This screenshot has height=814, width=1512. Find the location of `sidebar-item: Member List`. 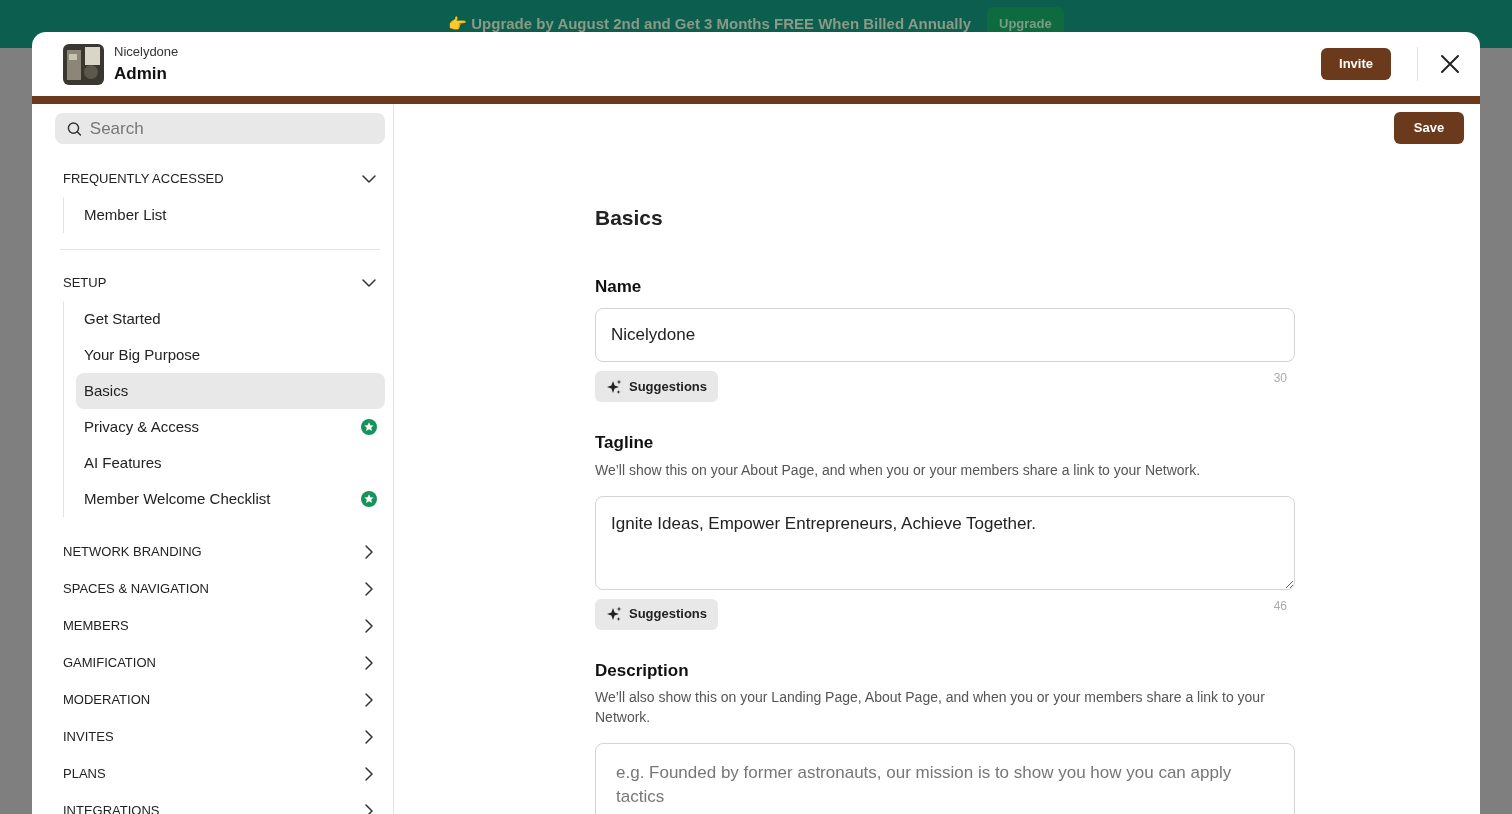

sidebar-item: Member List is located at coordinates (230, 215).